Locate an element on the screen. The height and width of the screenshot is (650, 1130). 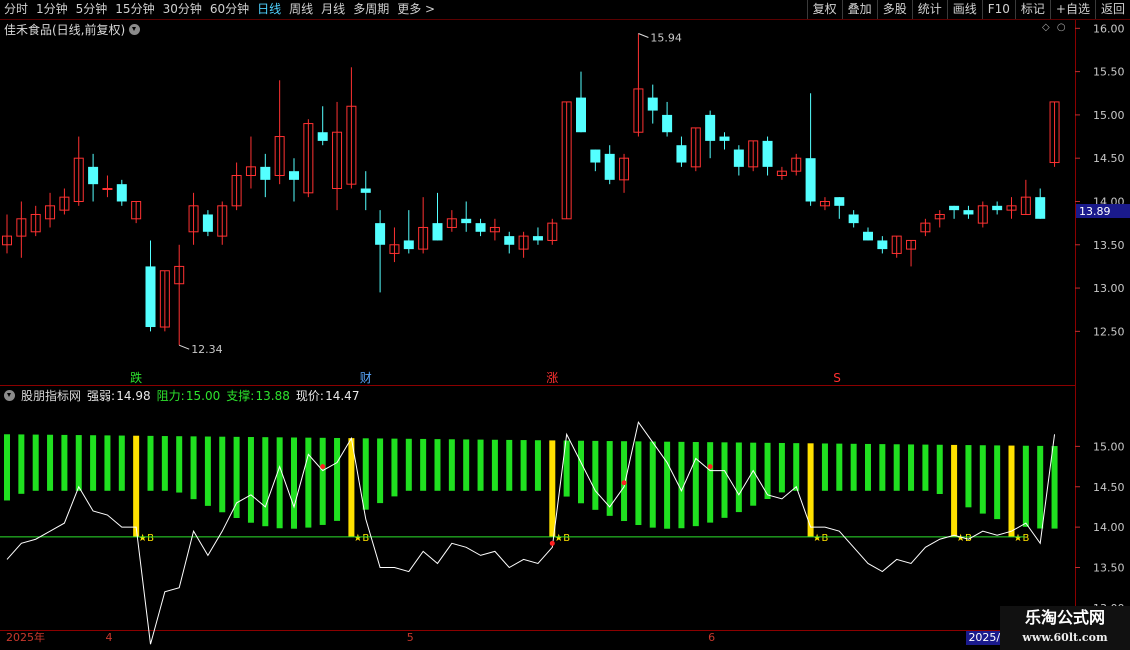
date-label-4: 2025/ is located at coordinates (984, 638).